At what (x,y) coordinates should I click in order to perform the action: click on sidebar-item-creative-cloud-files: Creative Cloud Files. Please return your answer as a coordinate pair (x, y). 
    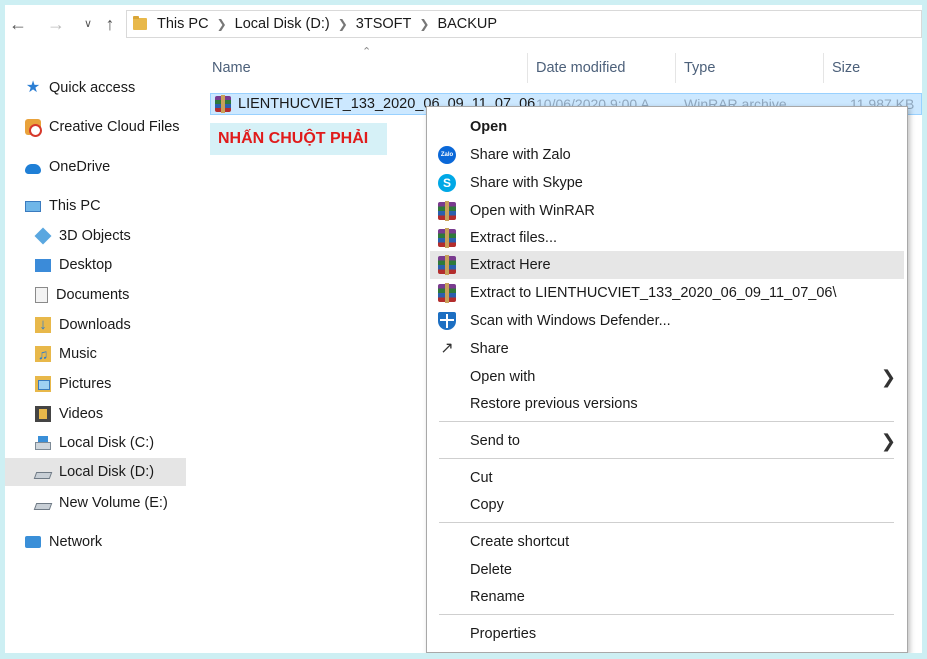
    Looking at the image, I should click on (102, 127).